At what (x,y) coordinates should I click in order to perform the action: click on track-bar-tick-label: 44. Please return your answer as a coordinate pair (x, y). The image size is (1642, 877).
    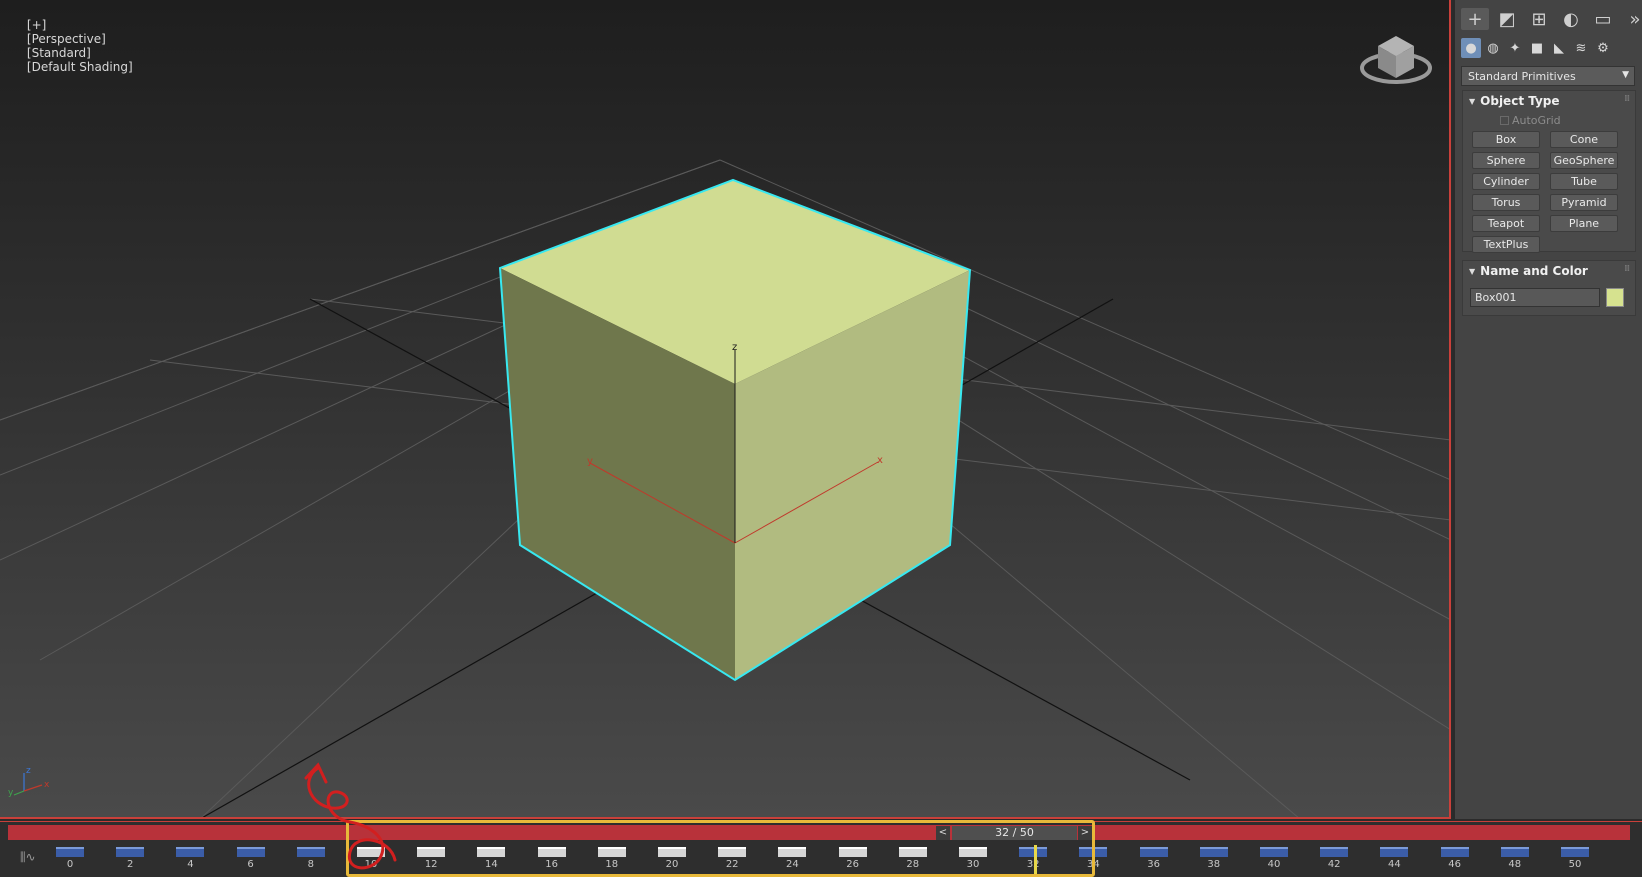
    Looking at the image, I should click on (1394, 864).